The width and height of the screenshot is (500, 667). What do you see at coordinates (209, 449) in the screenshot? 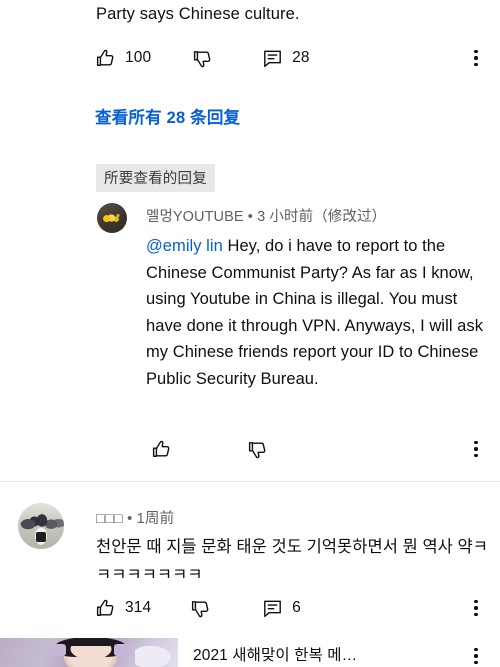
I see `reply-action-bar` at bounding box center [209, 449].